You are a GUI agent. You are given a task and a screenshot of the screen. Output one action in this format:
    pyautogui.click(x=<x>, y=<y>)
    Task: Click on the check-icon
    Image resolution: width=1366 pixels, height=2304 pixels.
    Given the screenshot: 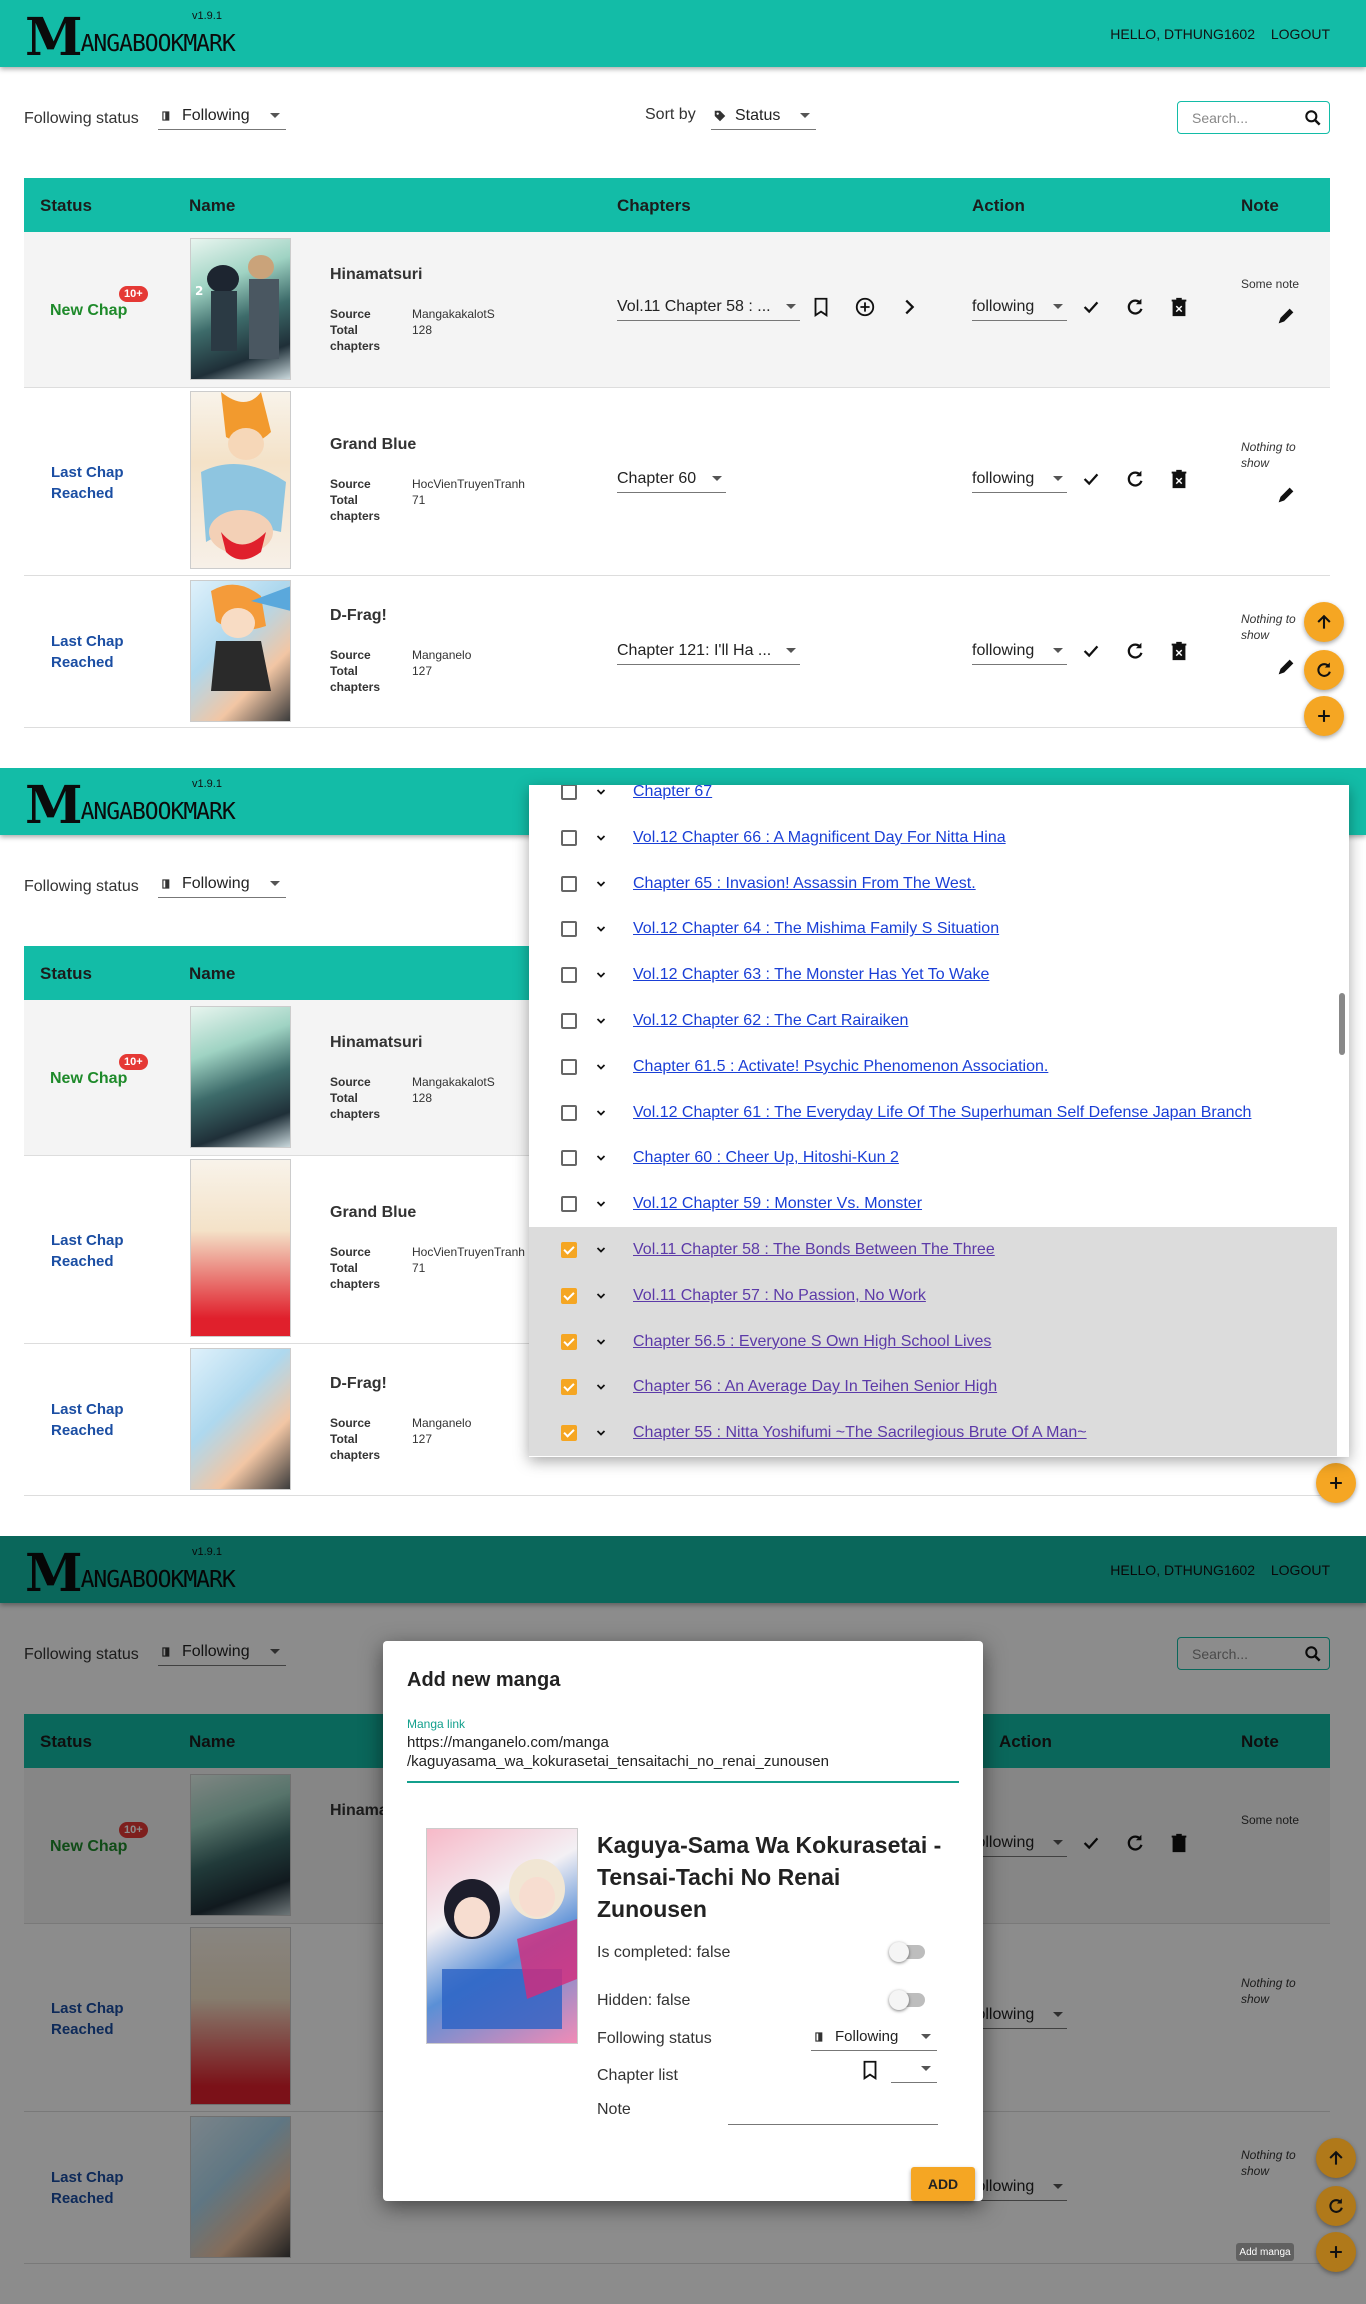 What is the action you would take?
    pyautogui.click(x=1091, y=307)
    